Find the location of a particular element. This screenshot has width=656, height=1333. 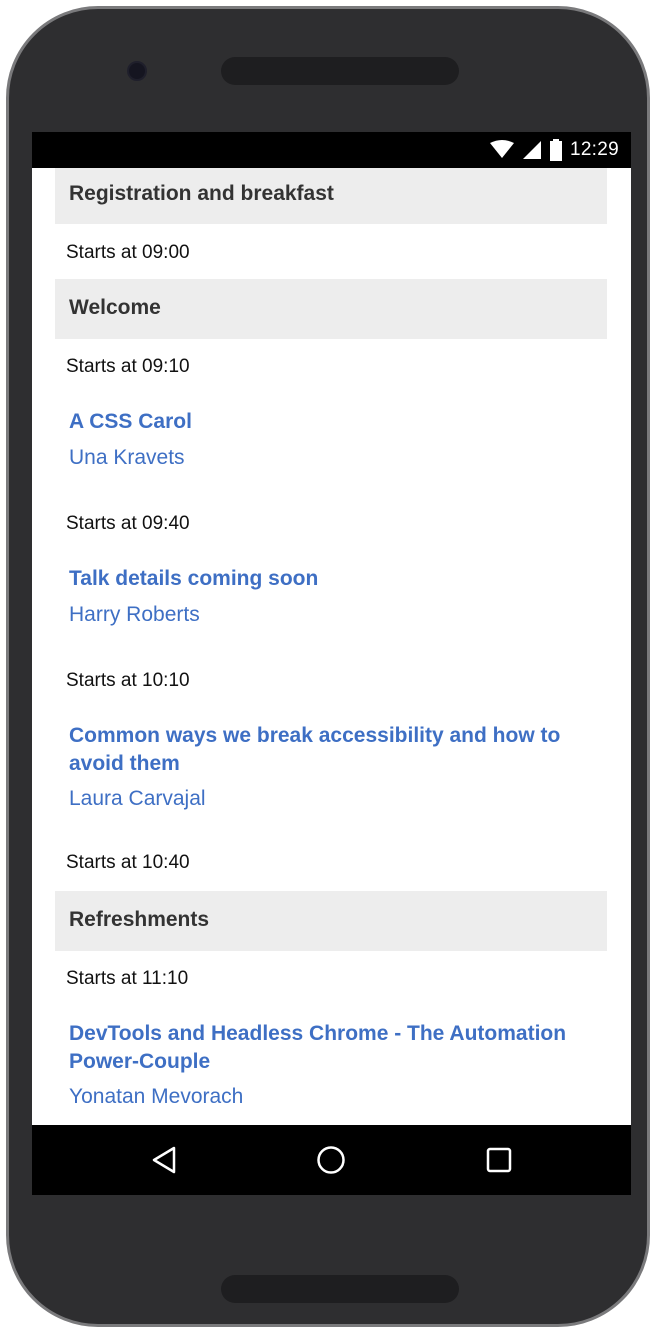

signal-icon is located at coordinates (531, 150).